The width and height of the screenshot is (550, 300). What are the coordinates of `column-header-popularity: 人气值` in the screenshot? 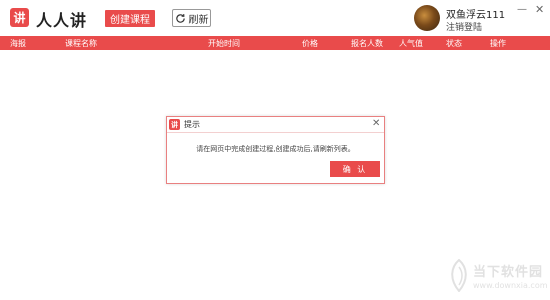 It's located at (411, 43).